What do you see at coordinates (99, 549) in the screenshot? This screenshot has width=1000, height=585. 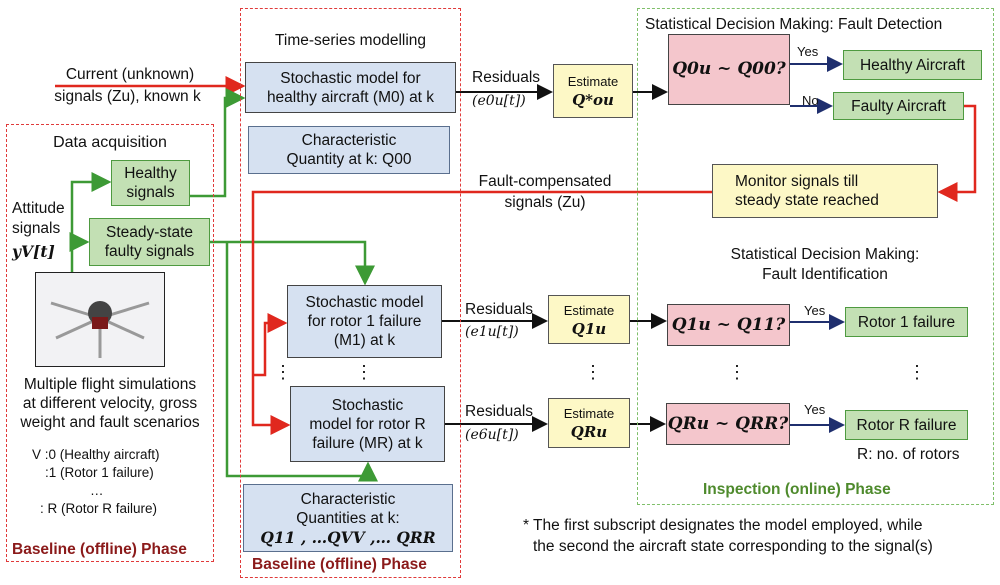 I see `baseline-phase-label: Baseline (offline) Phase` at bounding box center [99, 549].